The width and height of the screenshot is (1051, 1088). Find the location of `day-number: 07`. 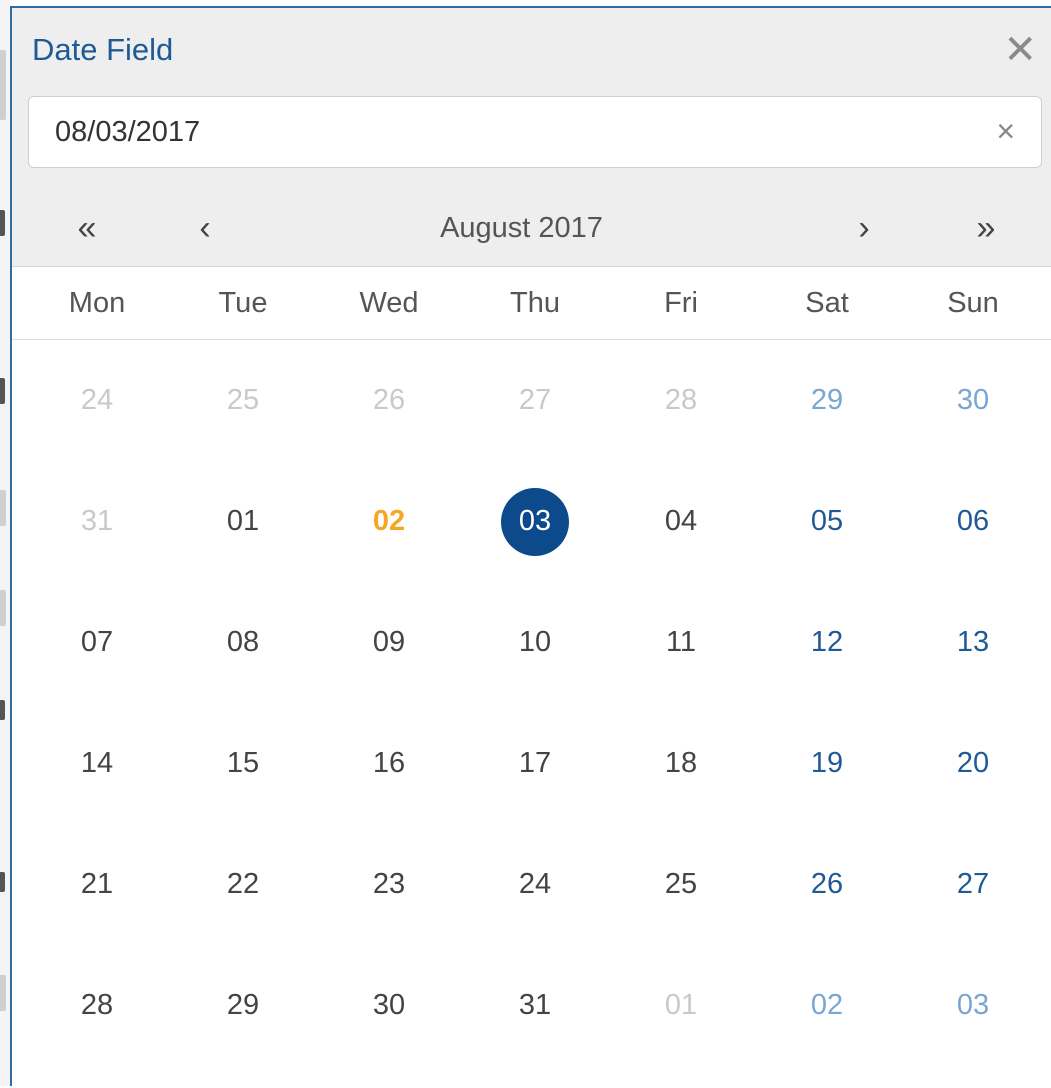

day-number: 07 is located at coordinates (97, 642).